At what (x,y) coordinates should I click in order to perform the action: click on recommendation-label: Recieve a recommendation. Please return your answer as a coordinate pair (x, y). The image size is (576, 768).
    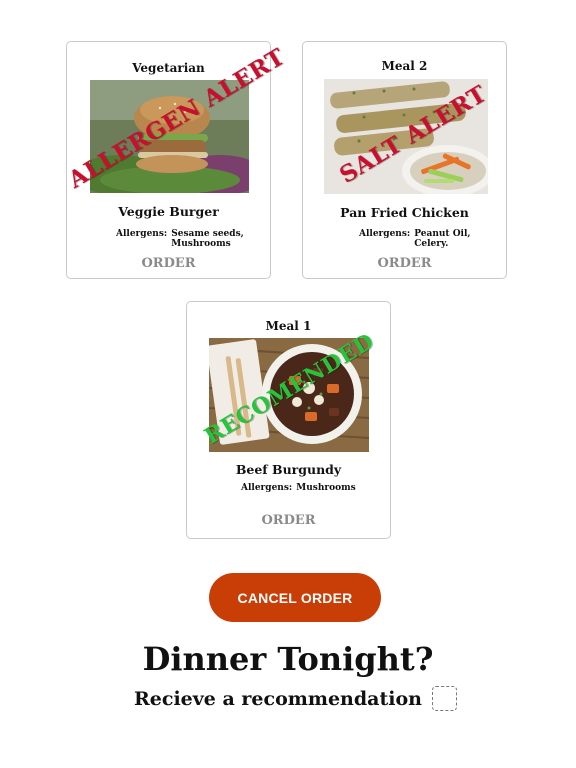
    Looking at the image, I should click on (278, 698).